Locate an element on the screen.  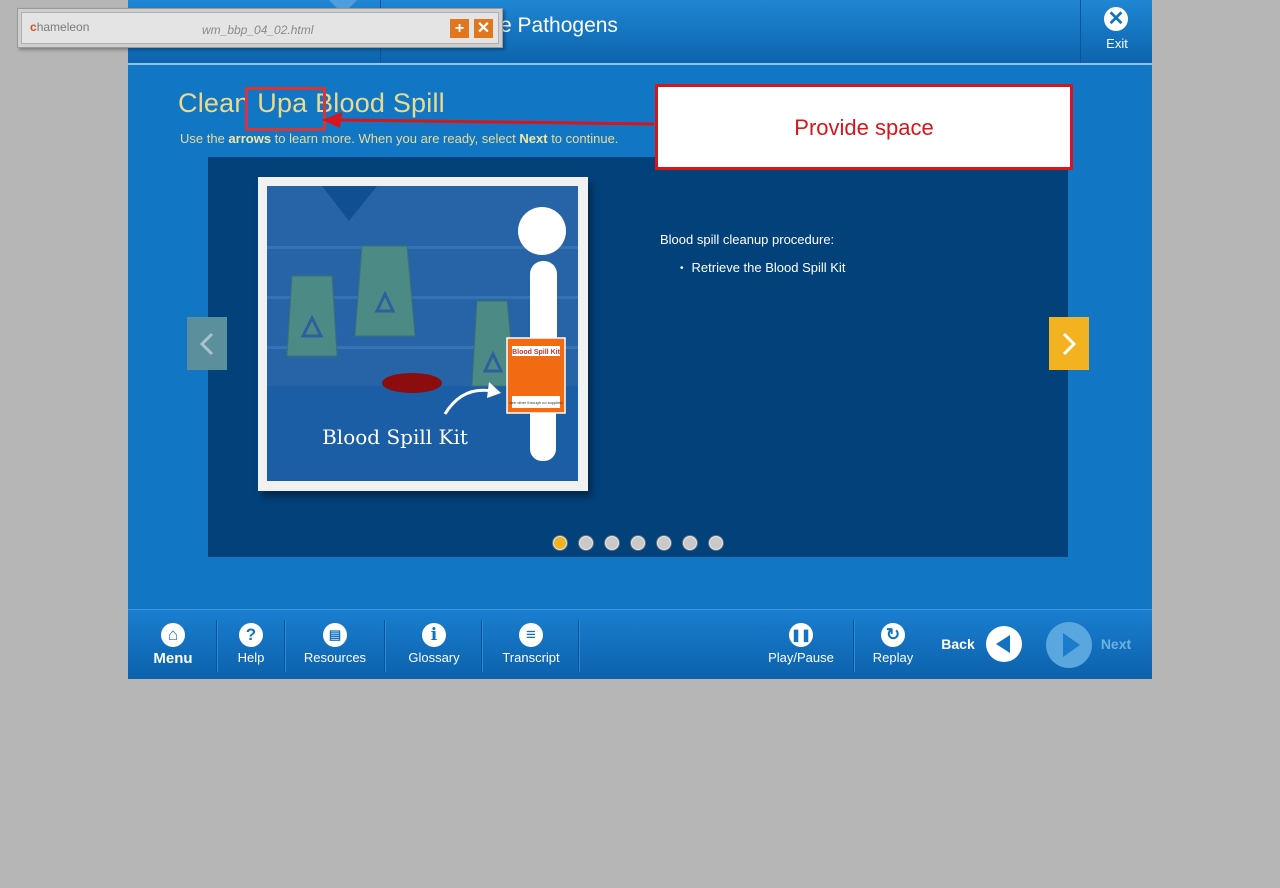
next-slide-button is located at coordinates (1069, 343).